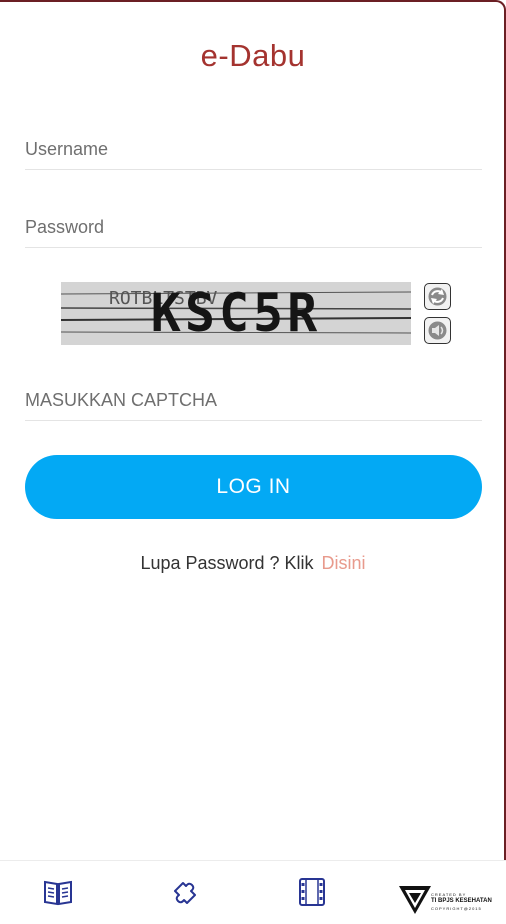 Image resolution: width=506 pixels, height=924 pixels. I want to click on nav-item-film, so click(315, 892).